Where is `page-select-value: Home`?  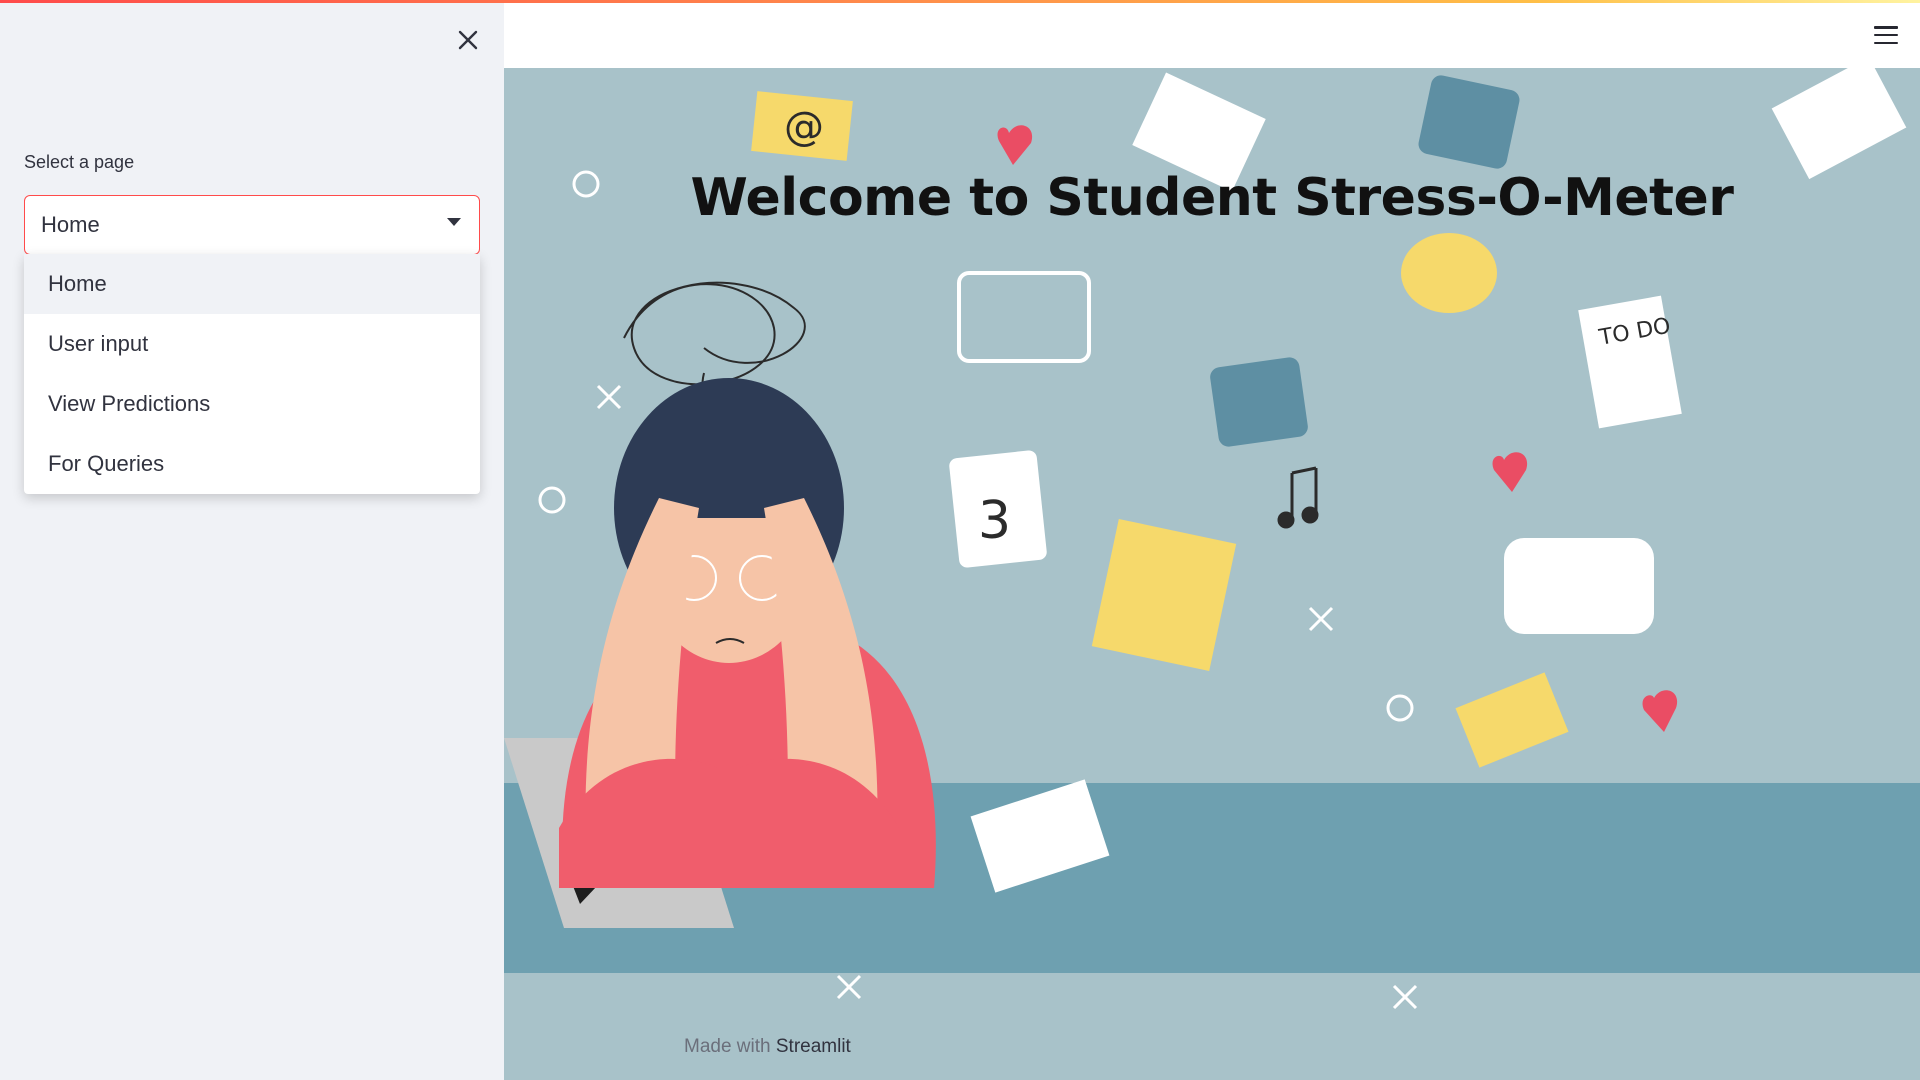 page-select-value: Home is located at coordinates (70, 224).